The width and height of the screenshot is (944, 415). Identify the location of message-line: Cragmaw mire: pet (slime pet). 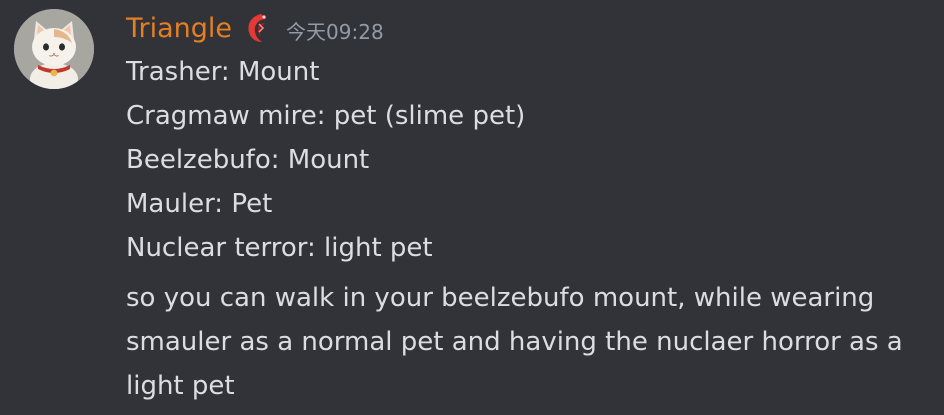
(326, 116).